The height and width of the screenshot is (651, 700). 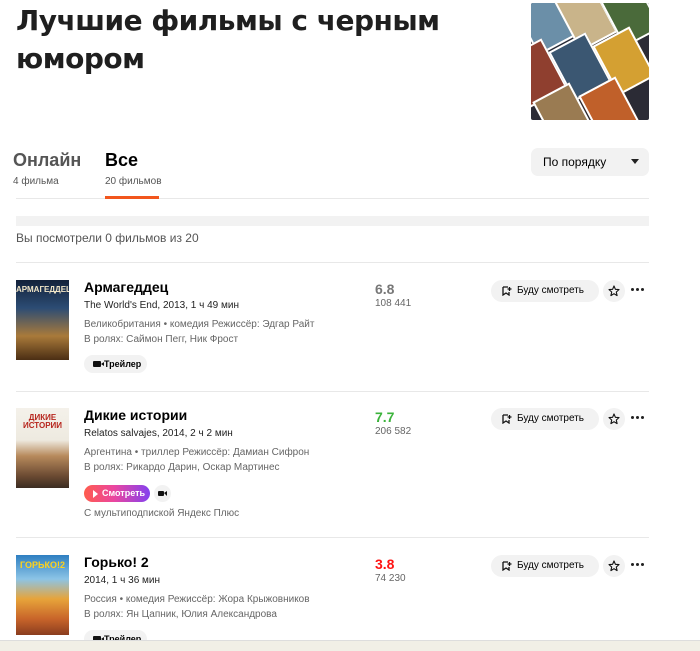 What do you see at coordinates (42, 595) in the screenshot?
I see `film-poster: ГОРЬКО!2` at bounding box center [42, 595].